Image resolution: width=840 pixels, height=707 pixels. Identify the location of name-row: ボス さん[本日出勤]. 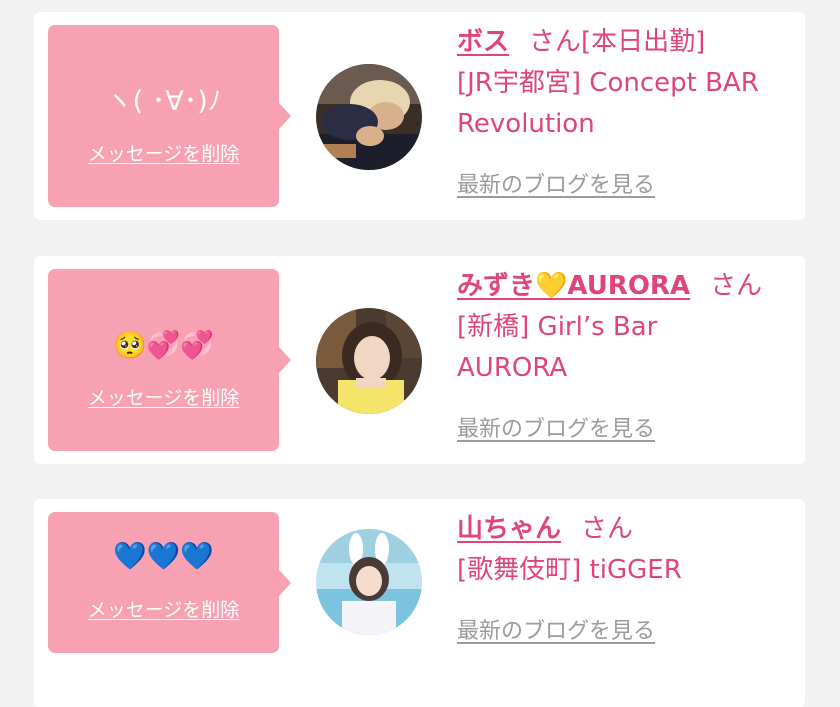
(629, 42).